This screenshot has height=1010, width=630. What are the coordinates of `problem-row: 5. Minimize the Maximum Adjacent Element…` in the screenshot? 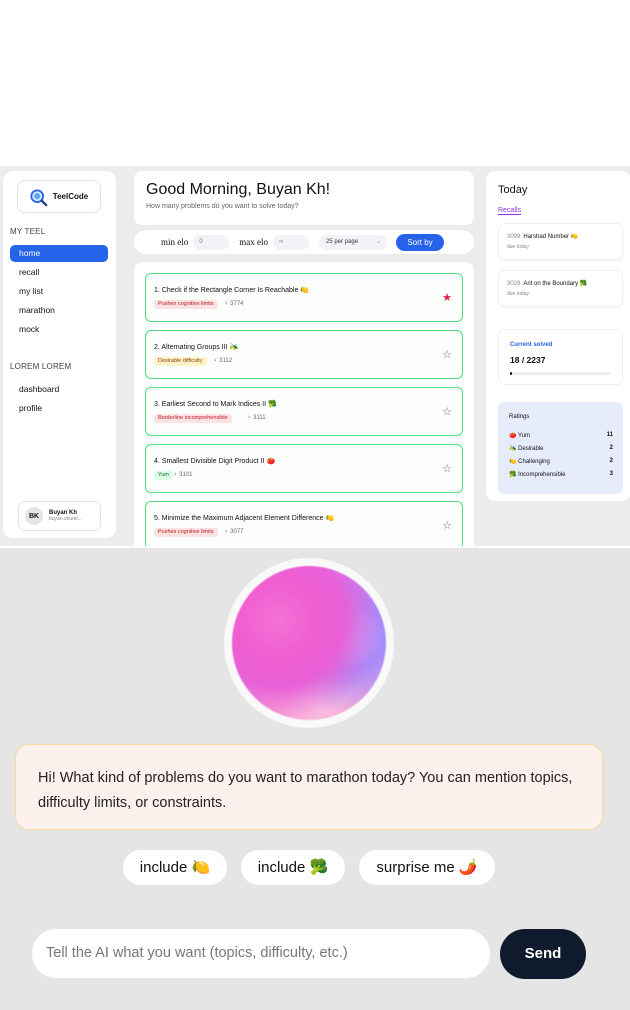 It's located at (304, 523).